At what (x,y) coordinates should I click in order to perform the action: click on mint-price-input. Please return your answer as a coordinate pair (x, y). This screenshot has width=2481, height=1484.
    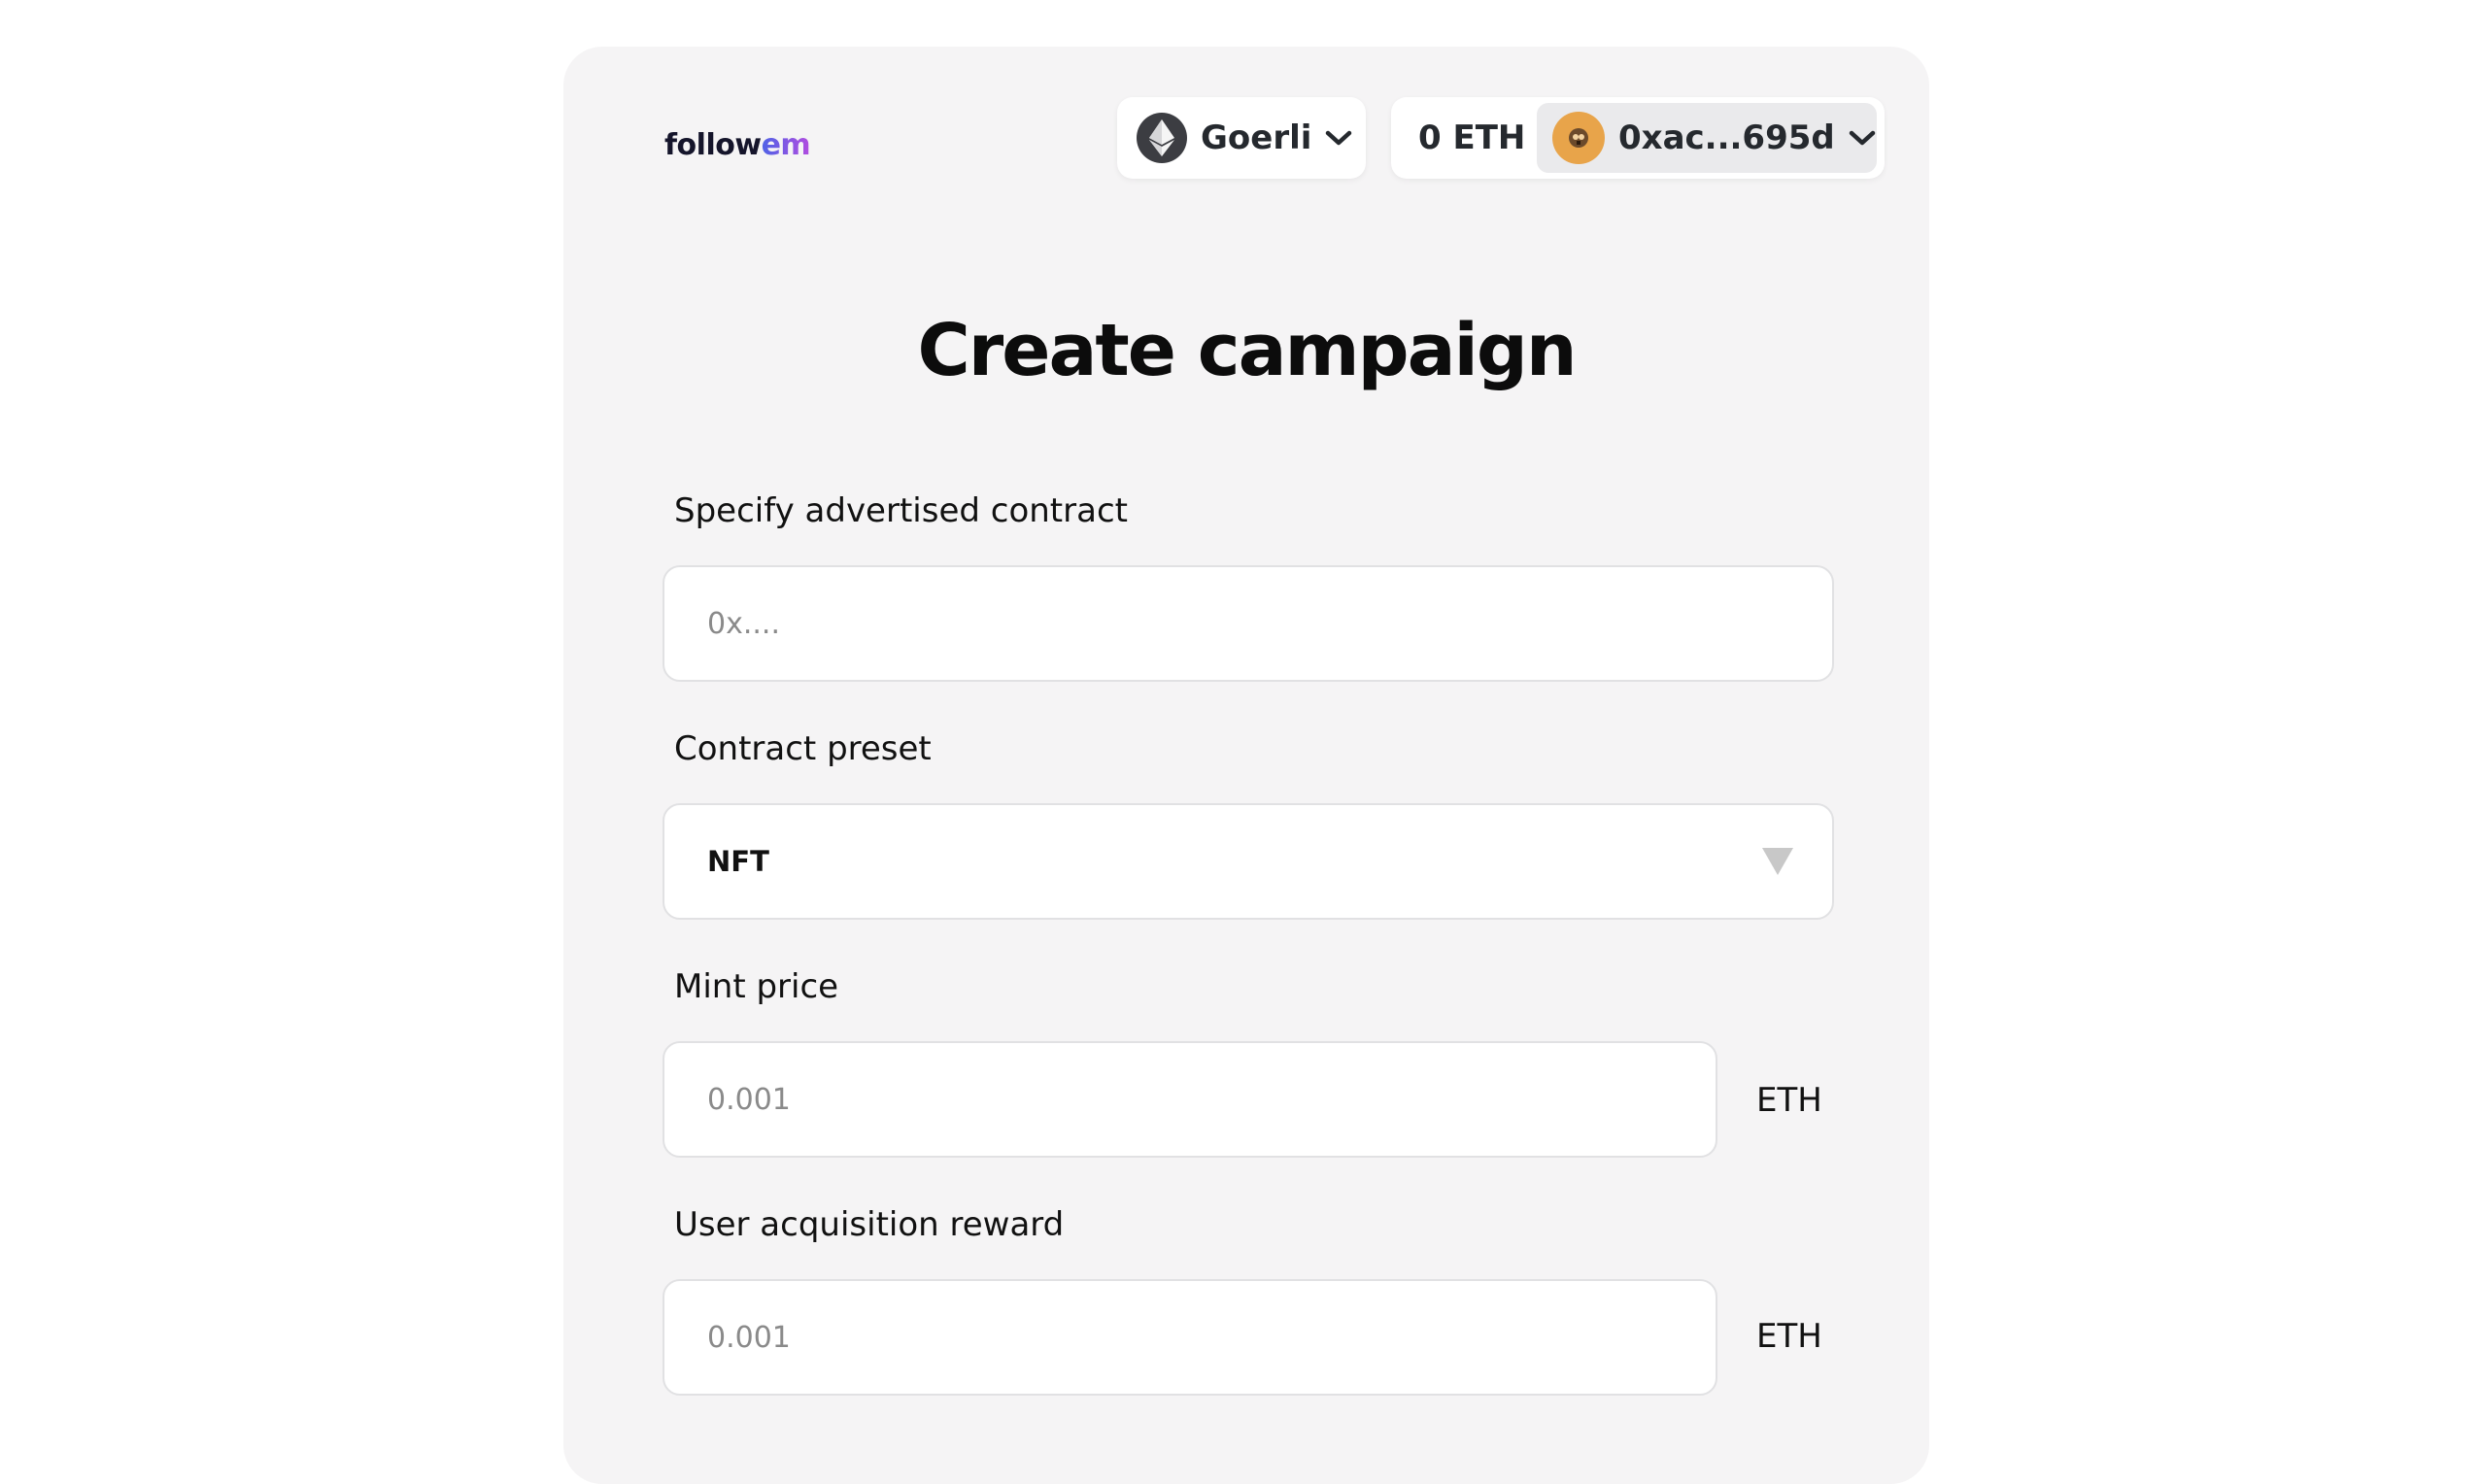
    Looking at the image, I should click on (1190, 1099).